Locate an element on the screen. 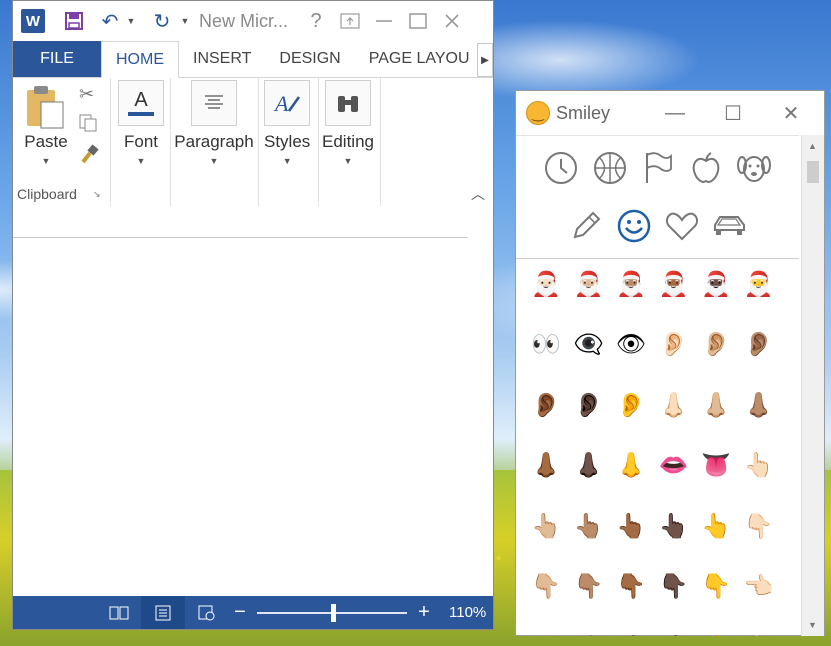 The image size is (831, 646). undo-icon: ↶ is located at coordinates (110, 21).